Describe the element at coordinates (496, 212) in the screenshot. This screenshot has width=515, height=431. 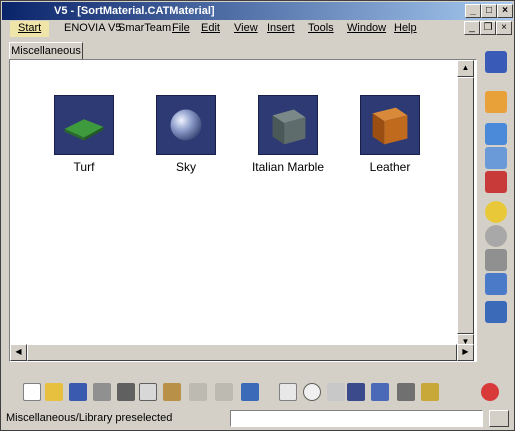
I see `light-icon` at that location.